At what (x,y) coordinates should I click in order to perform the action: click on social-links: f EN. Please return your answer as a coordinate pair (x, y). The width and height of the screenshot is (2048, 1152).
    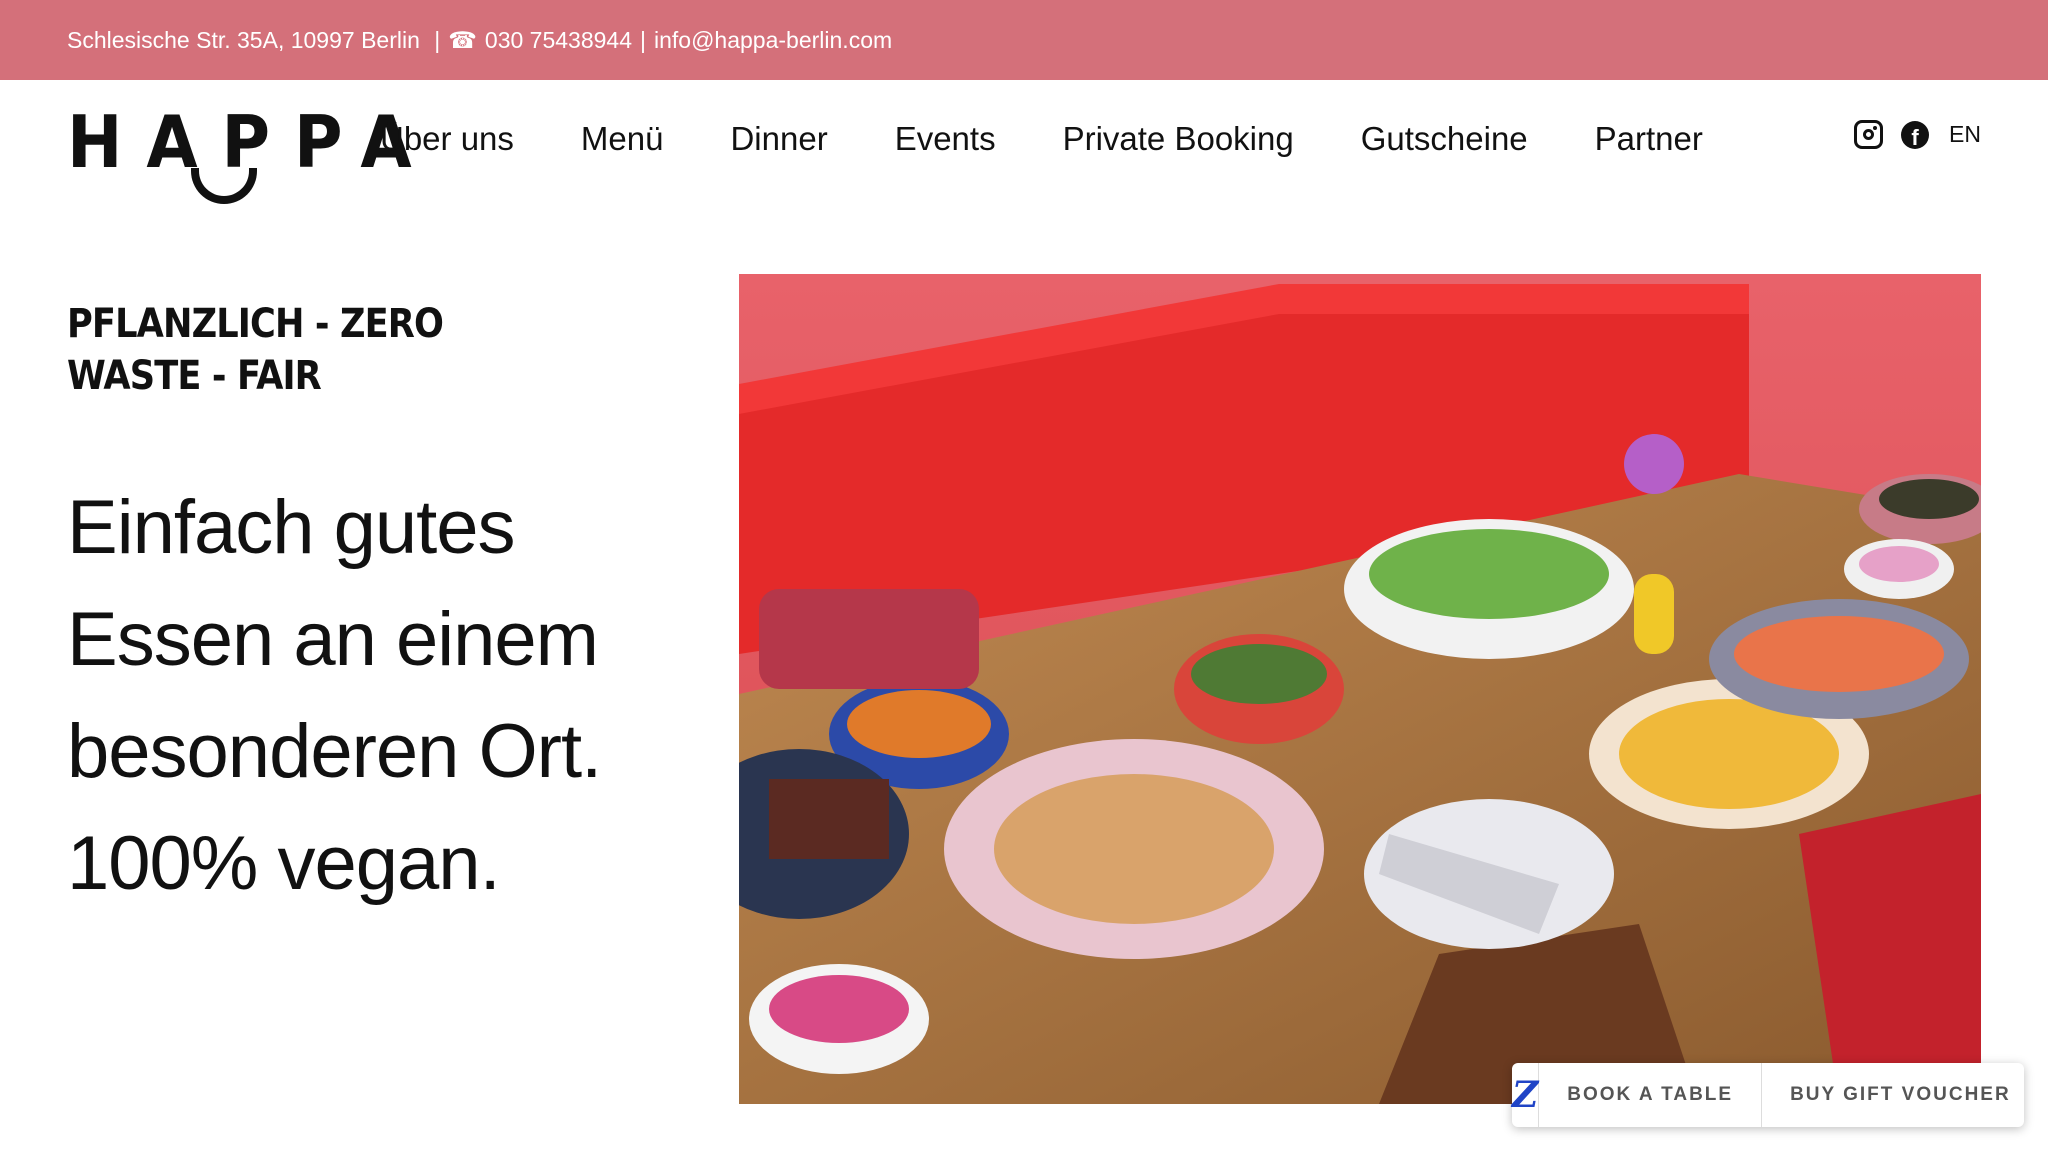
    Looking at the image, I should click on (1917, 134).